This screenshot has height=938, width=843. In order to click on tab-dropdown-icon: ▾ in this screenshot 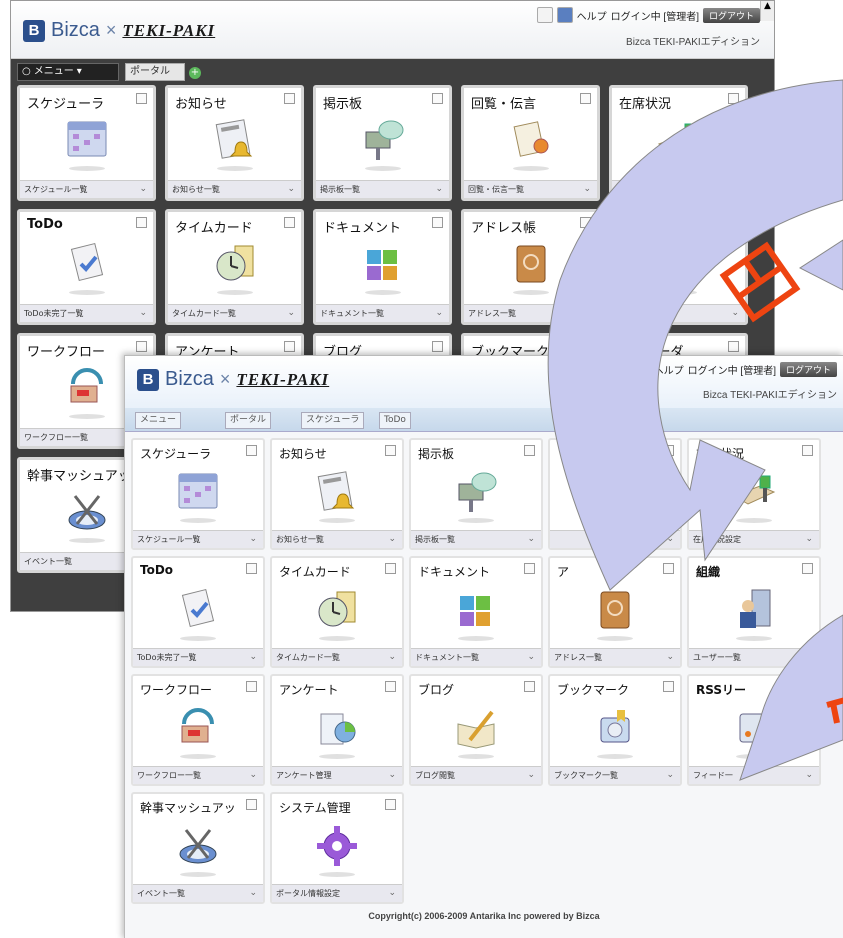, I will do `click(79, 72)`.